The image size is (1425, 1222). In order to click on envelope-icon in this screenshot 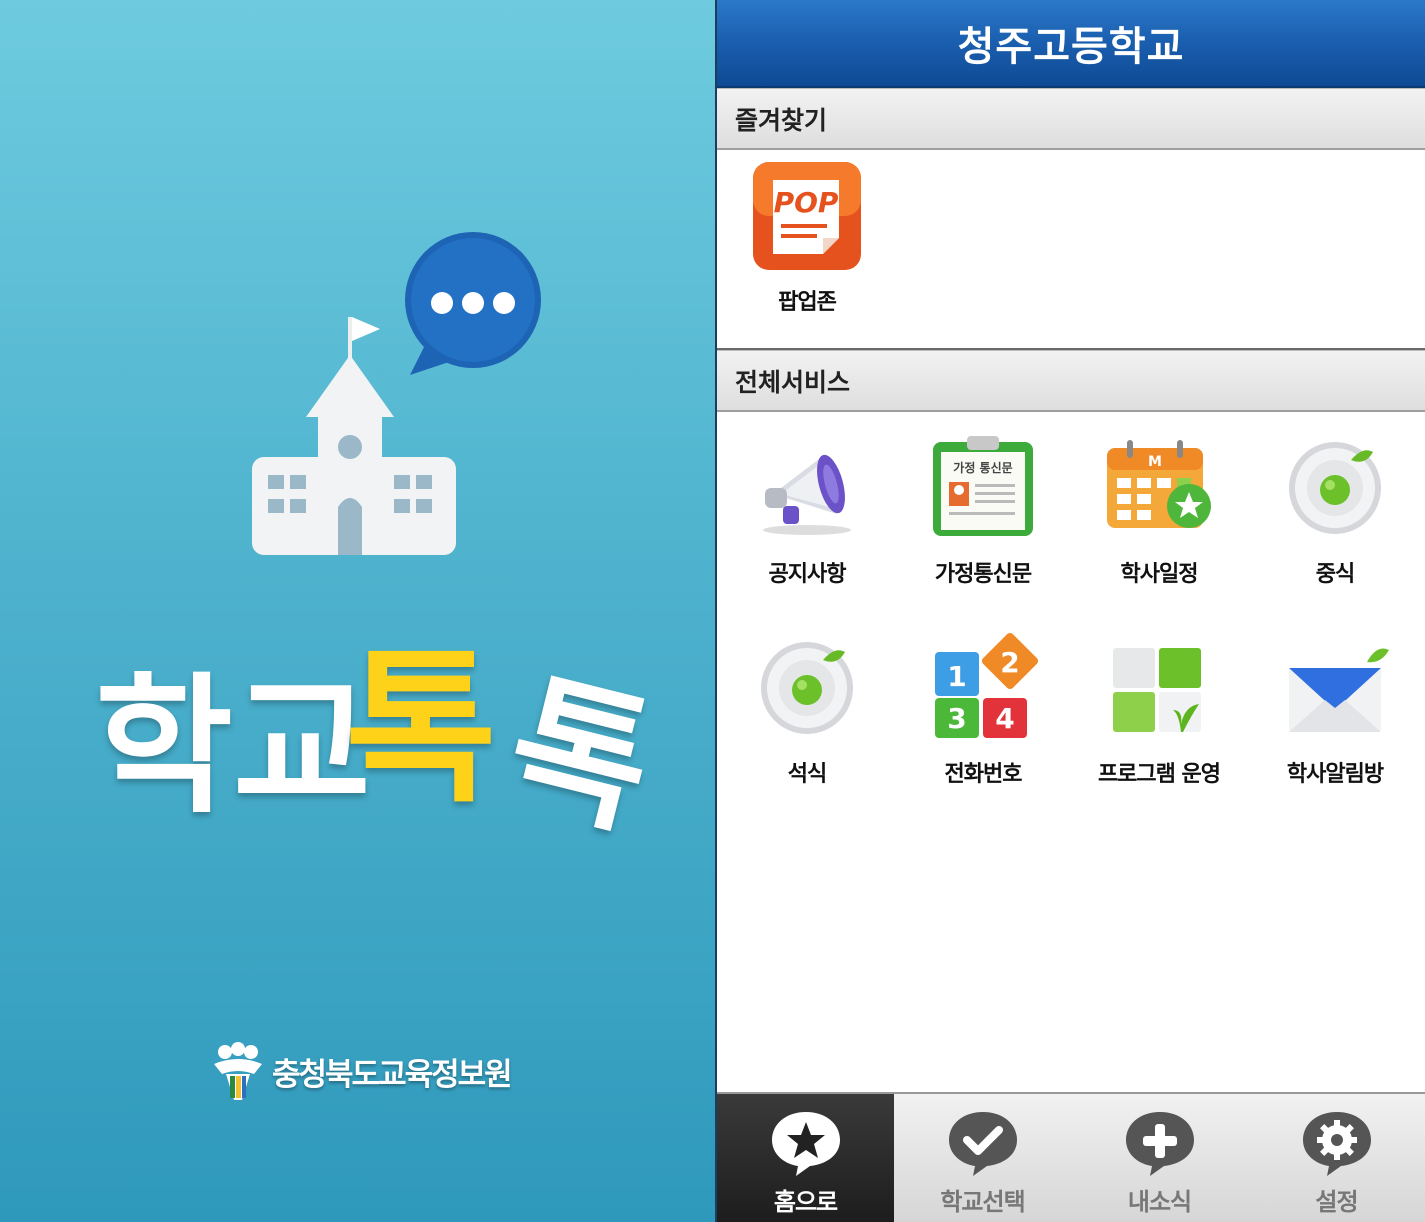, I will do `click(1339, 690)`.